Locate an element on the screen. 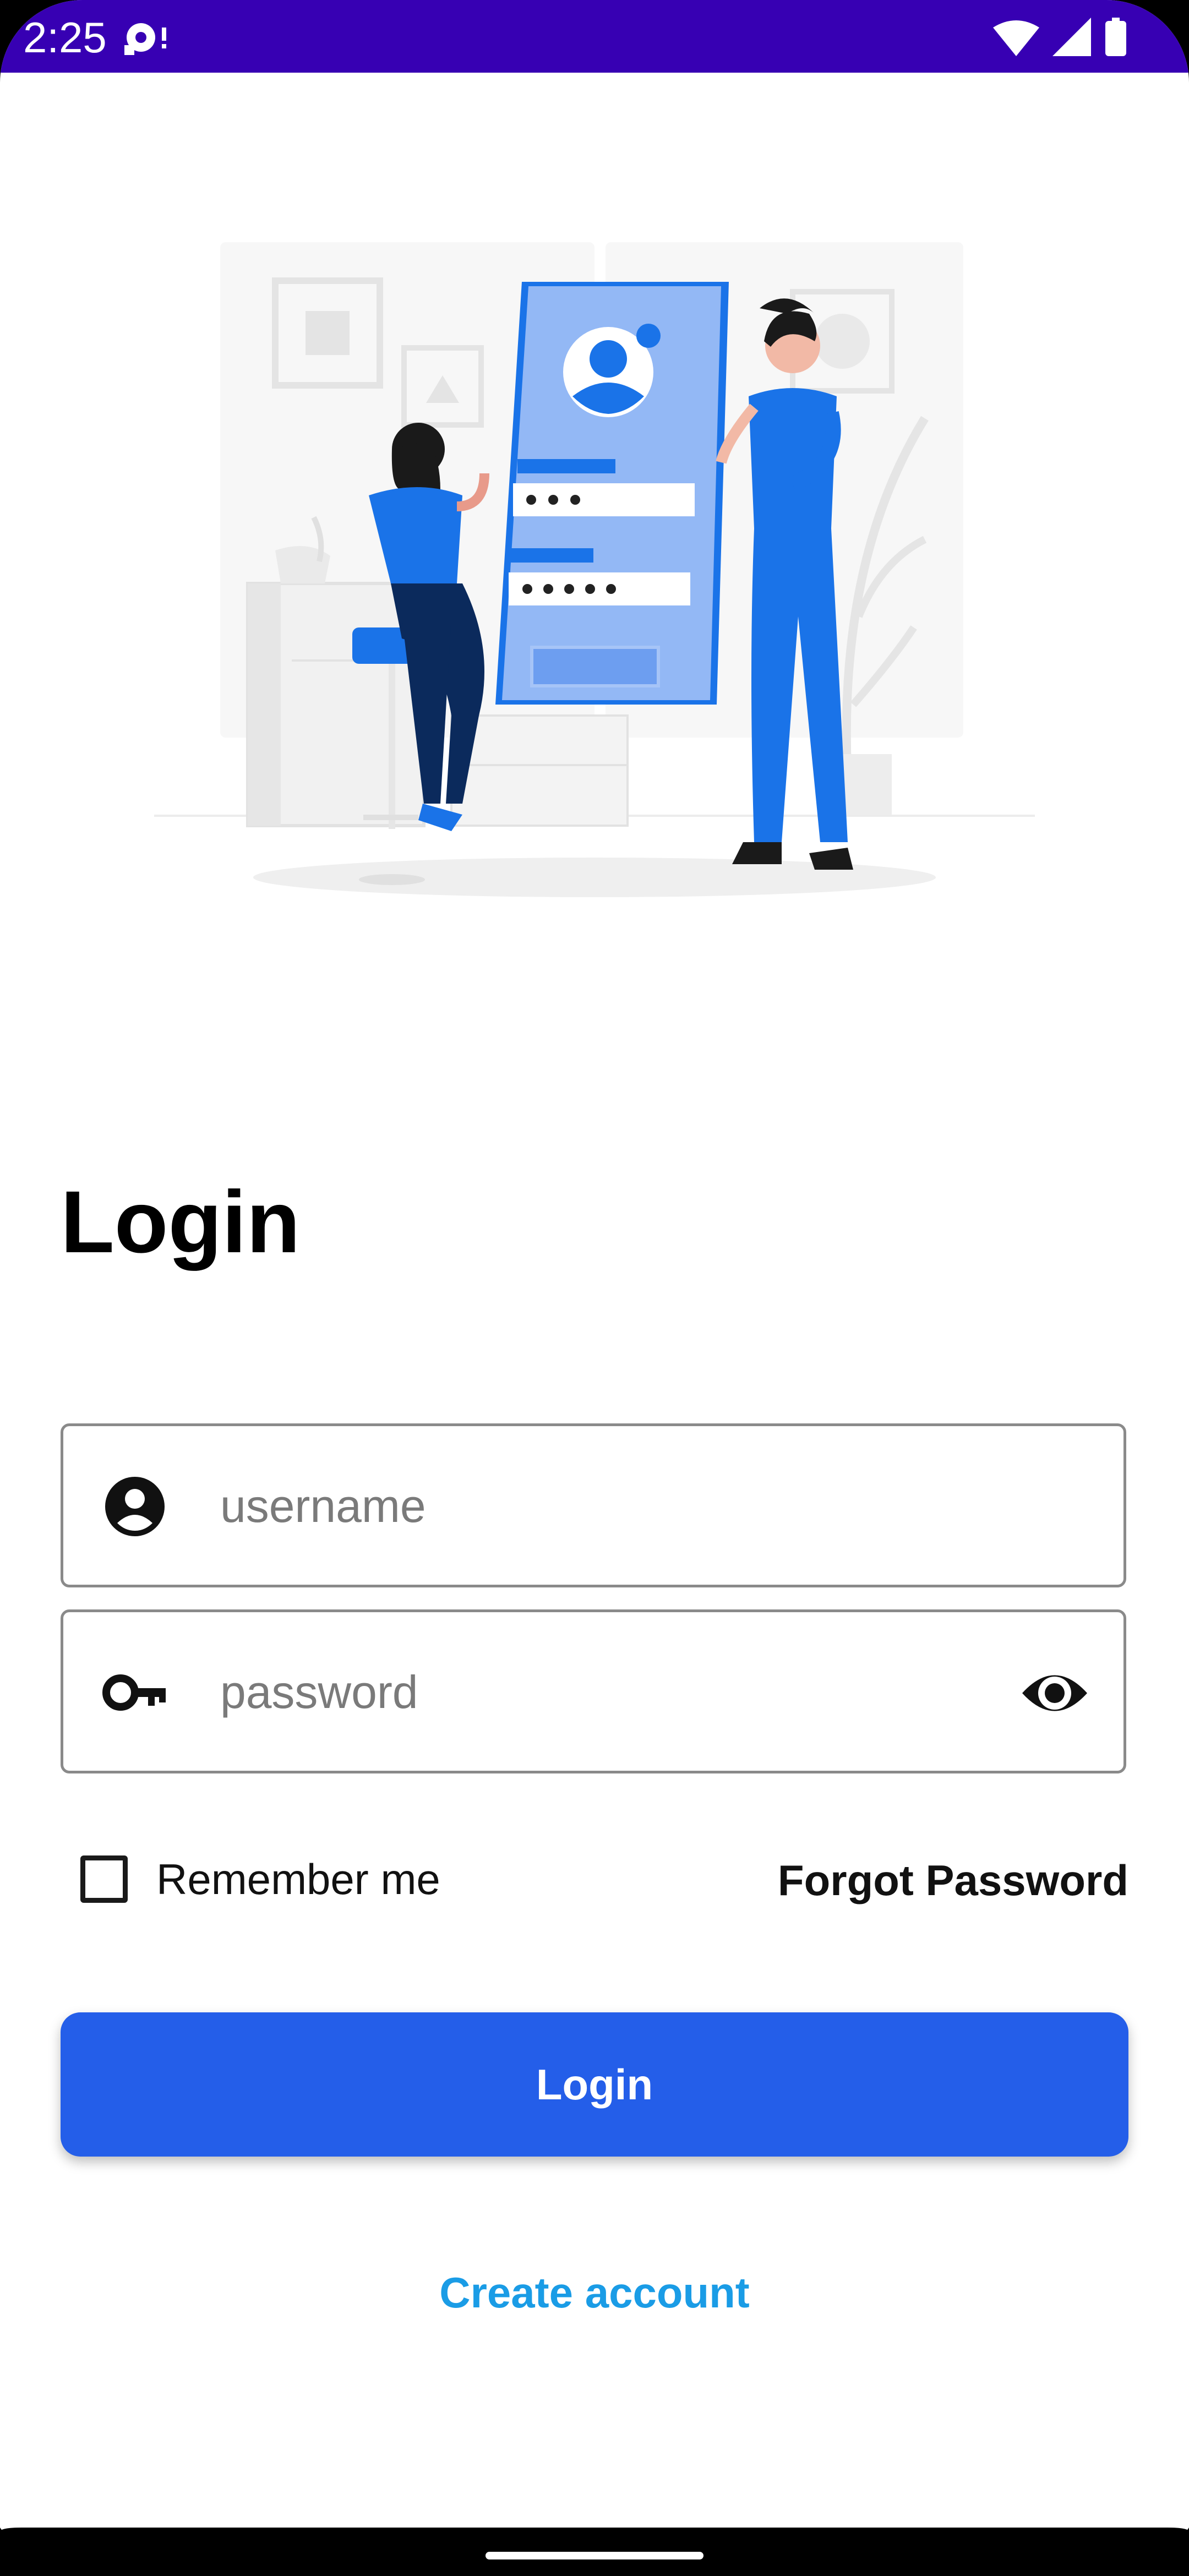  battery-icon is located at coordinates (1115, 37).